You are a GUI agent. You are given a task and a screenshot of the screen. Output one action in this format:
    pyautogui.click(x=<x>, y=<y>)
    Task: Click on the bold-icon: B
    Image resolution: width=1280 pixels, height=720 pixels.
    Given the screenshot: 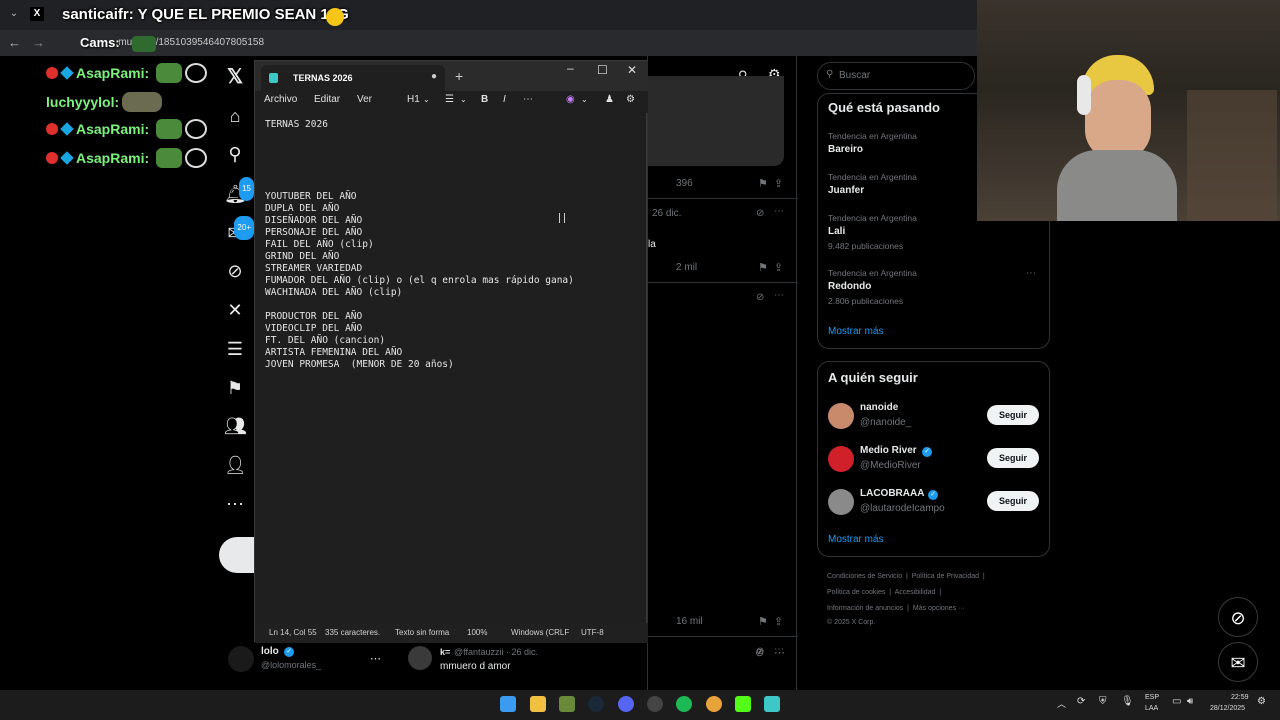 What is the action you would take?
    pyautogui.click(x=484, y=99)
    